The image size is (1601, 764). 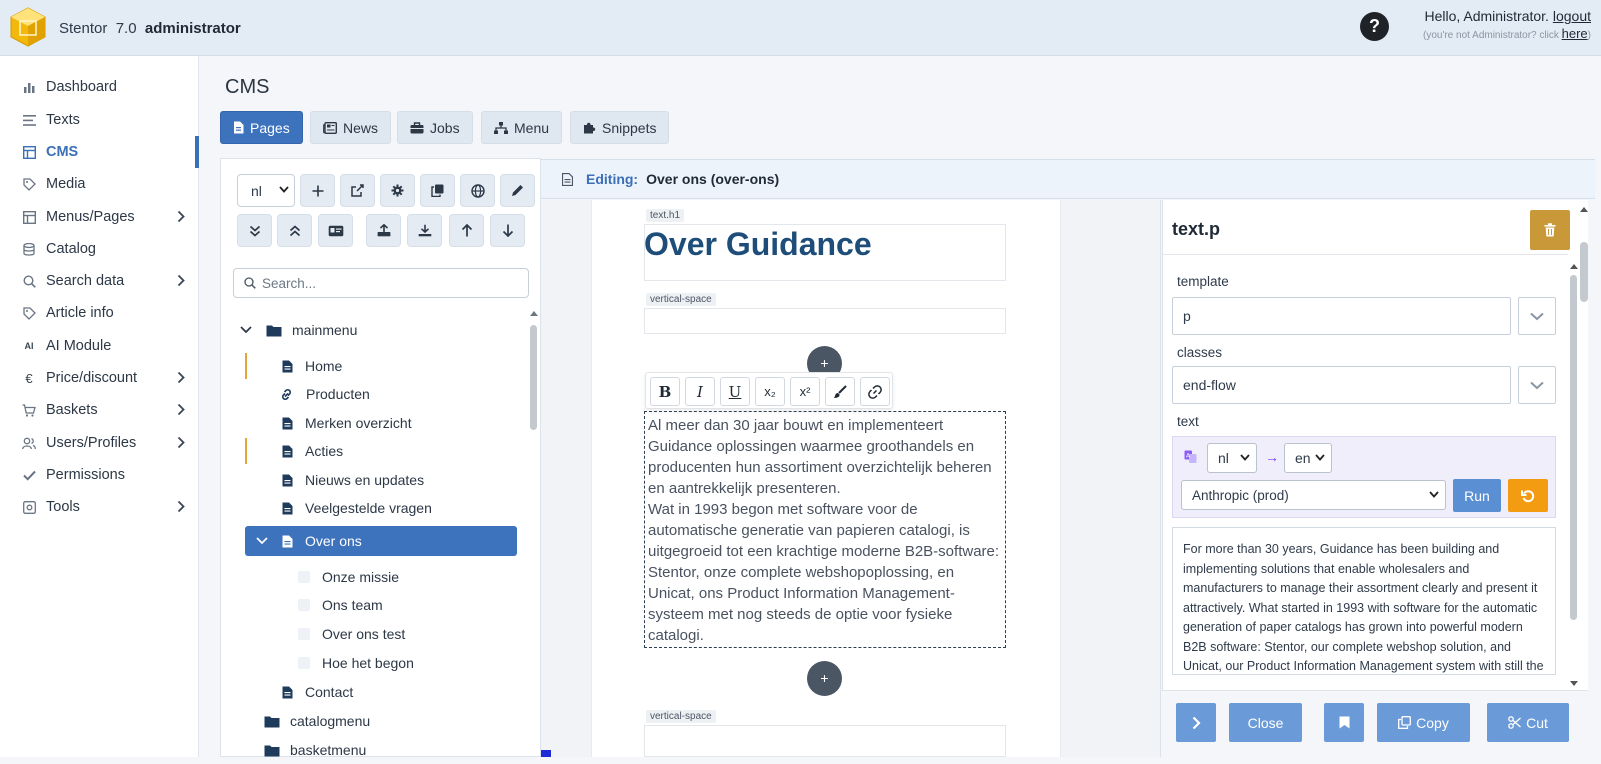 What do you see at coordinates (99, 152) in the screenshot?
I see `sidebar-item-cms: CMS` at bounding box center [99, 152].